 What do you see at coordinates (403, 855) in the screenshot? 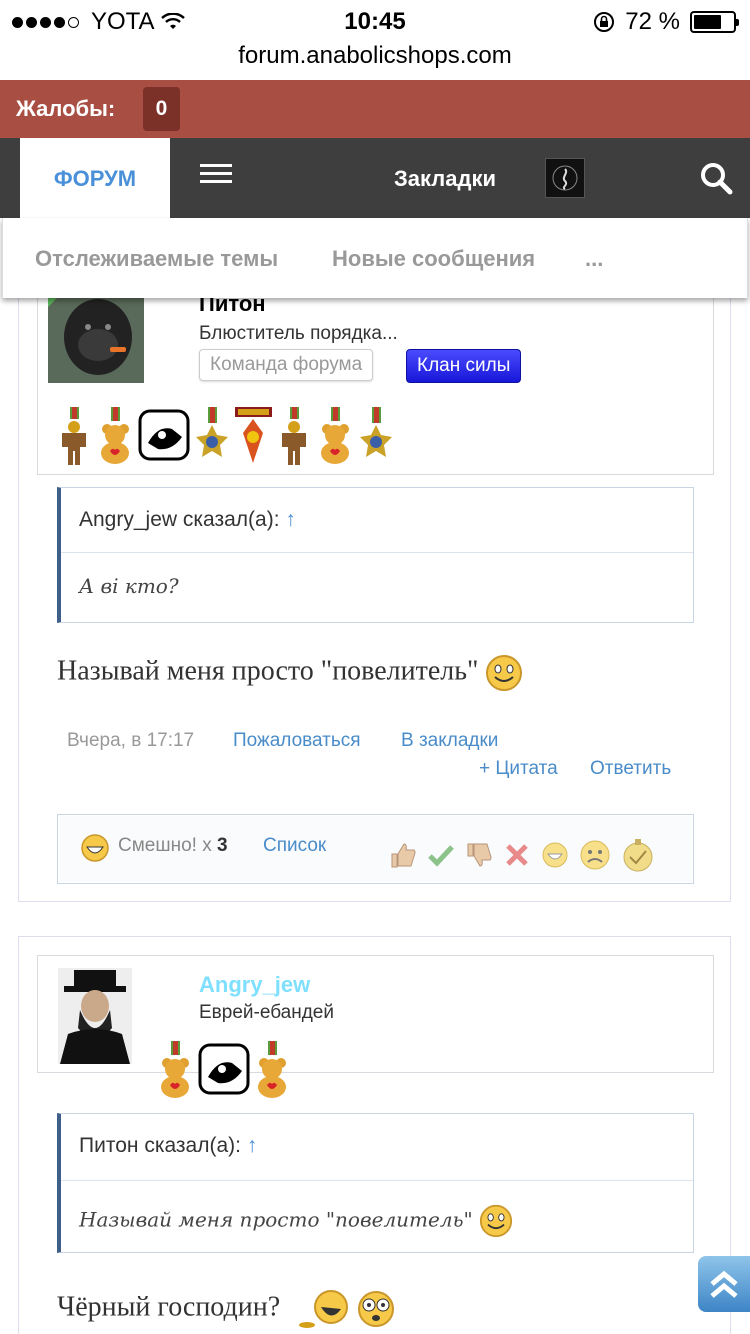
I see `thumbs-up-icon` at bounding box center [403, 855].